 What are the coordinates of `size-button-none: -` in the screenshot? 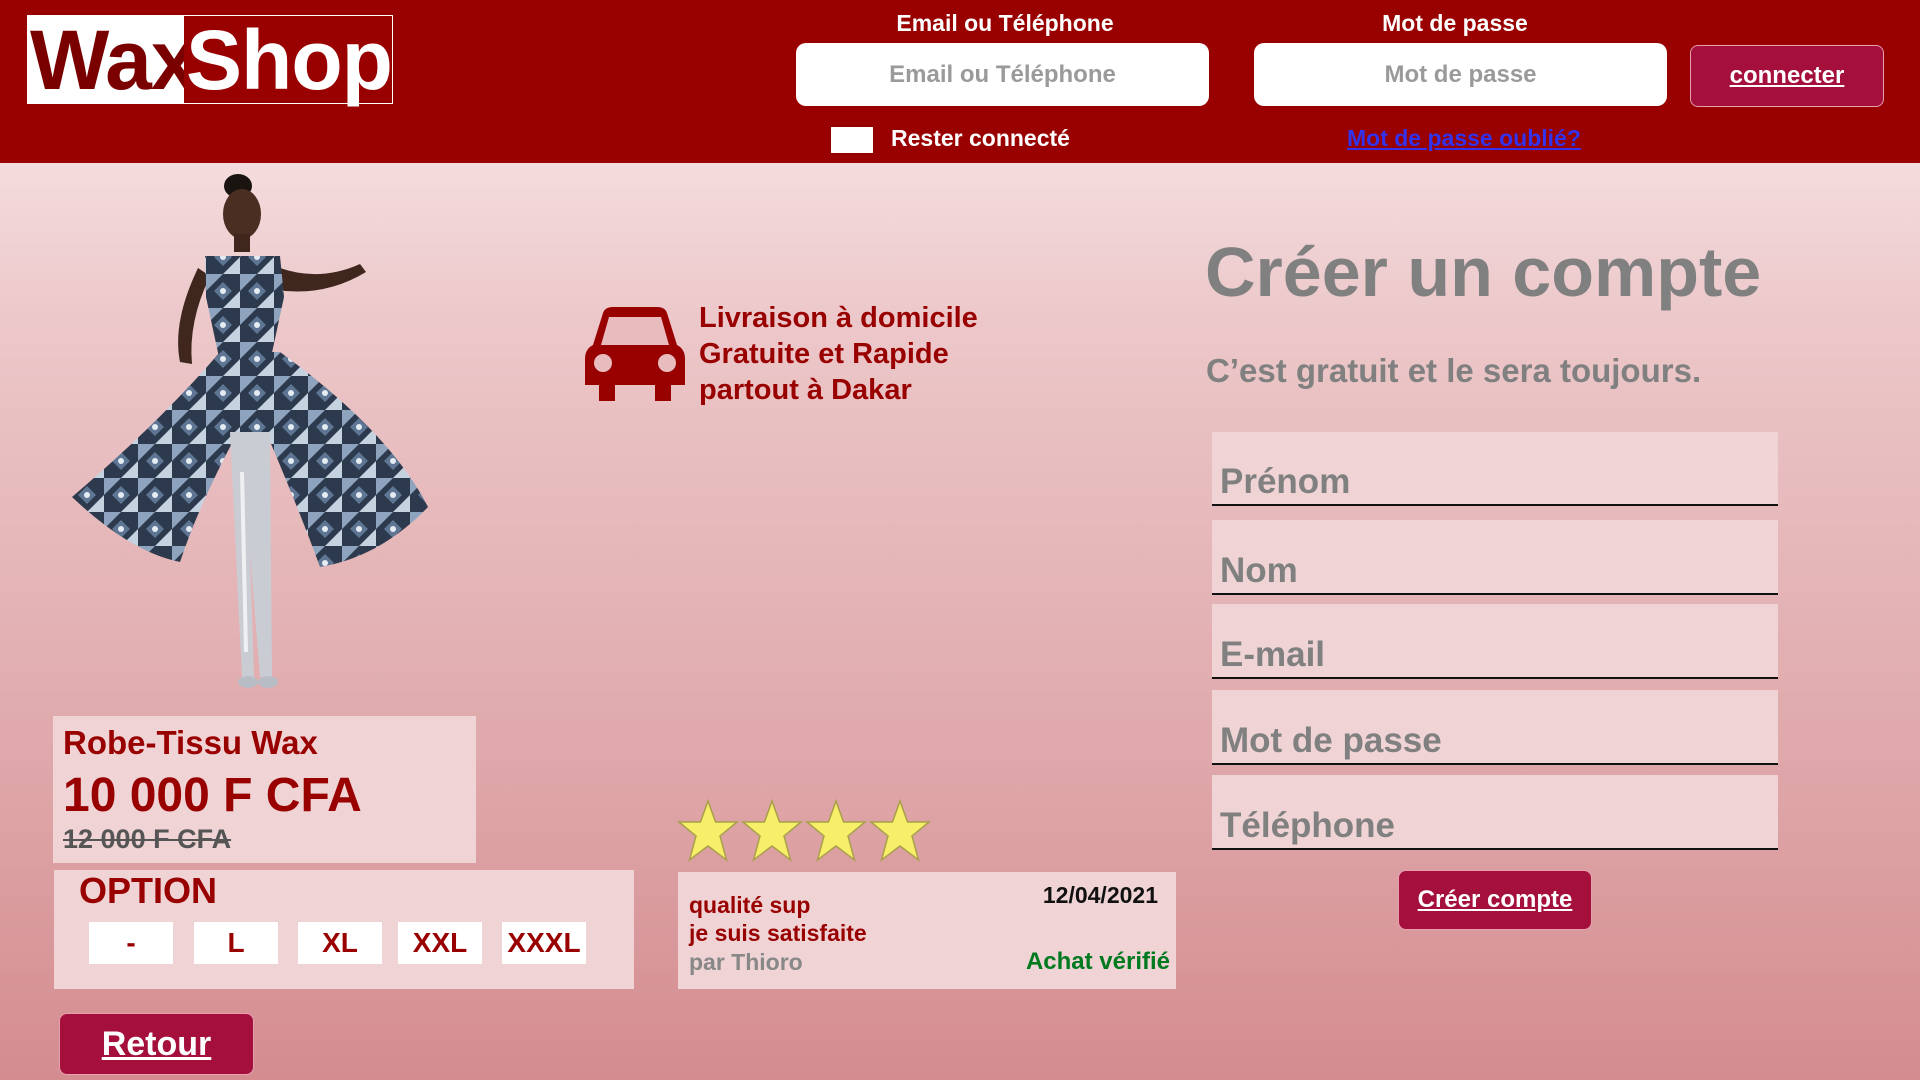 It's located at (131, 943).